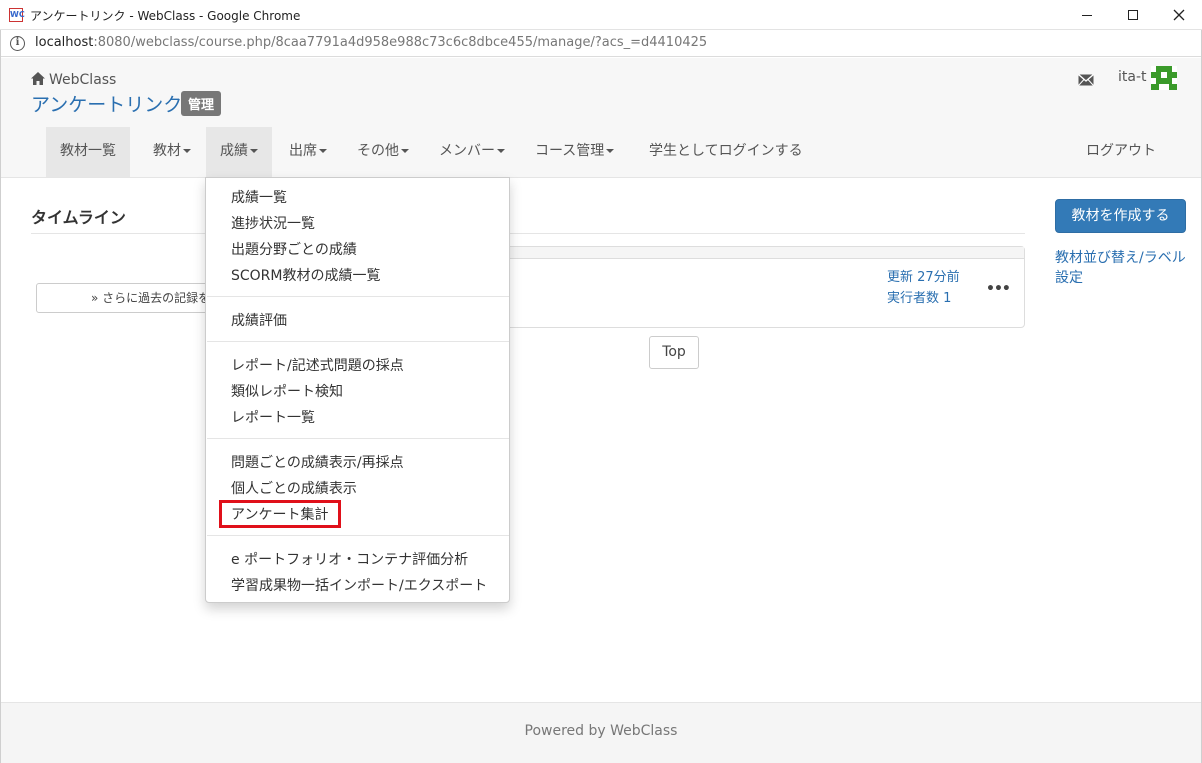 The height and width of the screenshot is (763, 1202). I want to click on minimize-icon, so click(1087, 15).